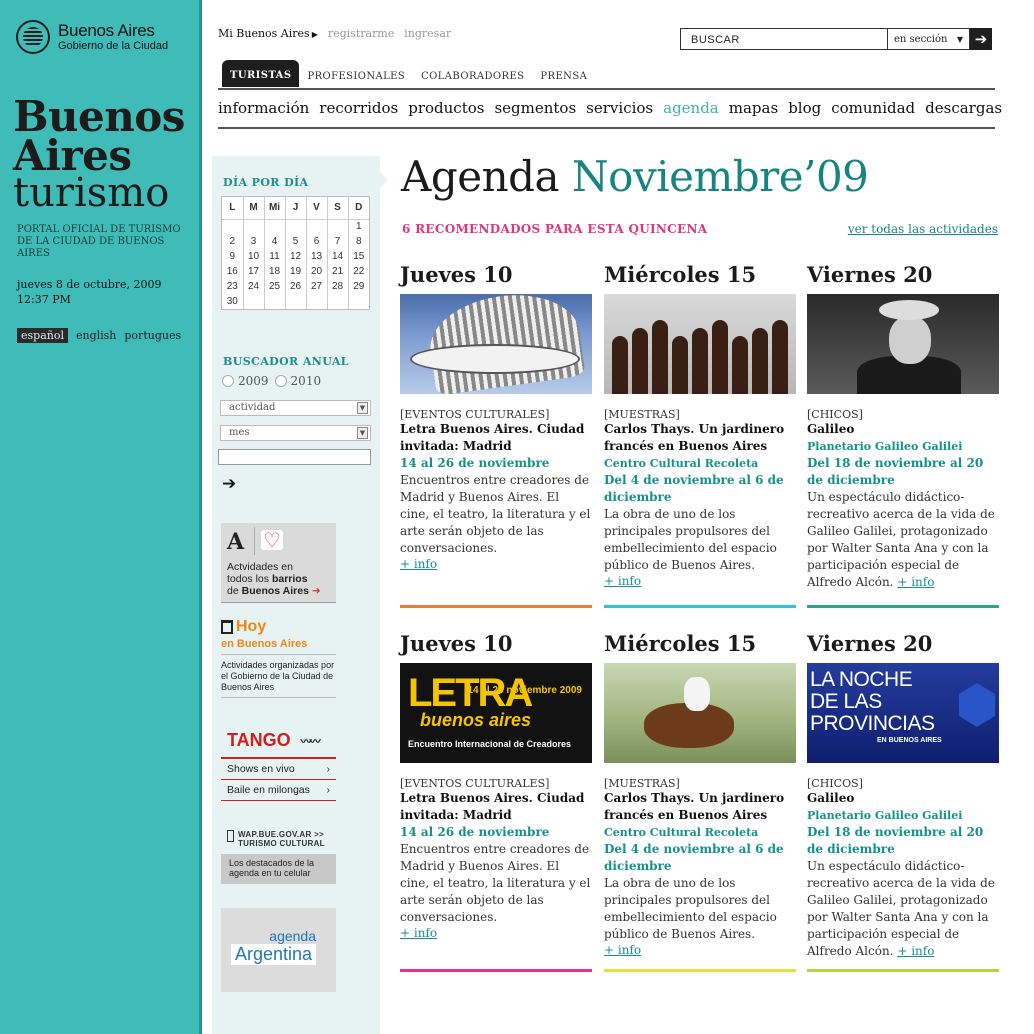 This screenshot has height=1034, width=1034. What do you see at coordinates (358, 256) in the screenshot?
I see `calendar-day: 15` at bounding box center [358, 256].